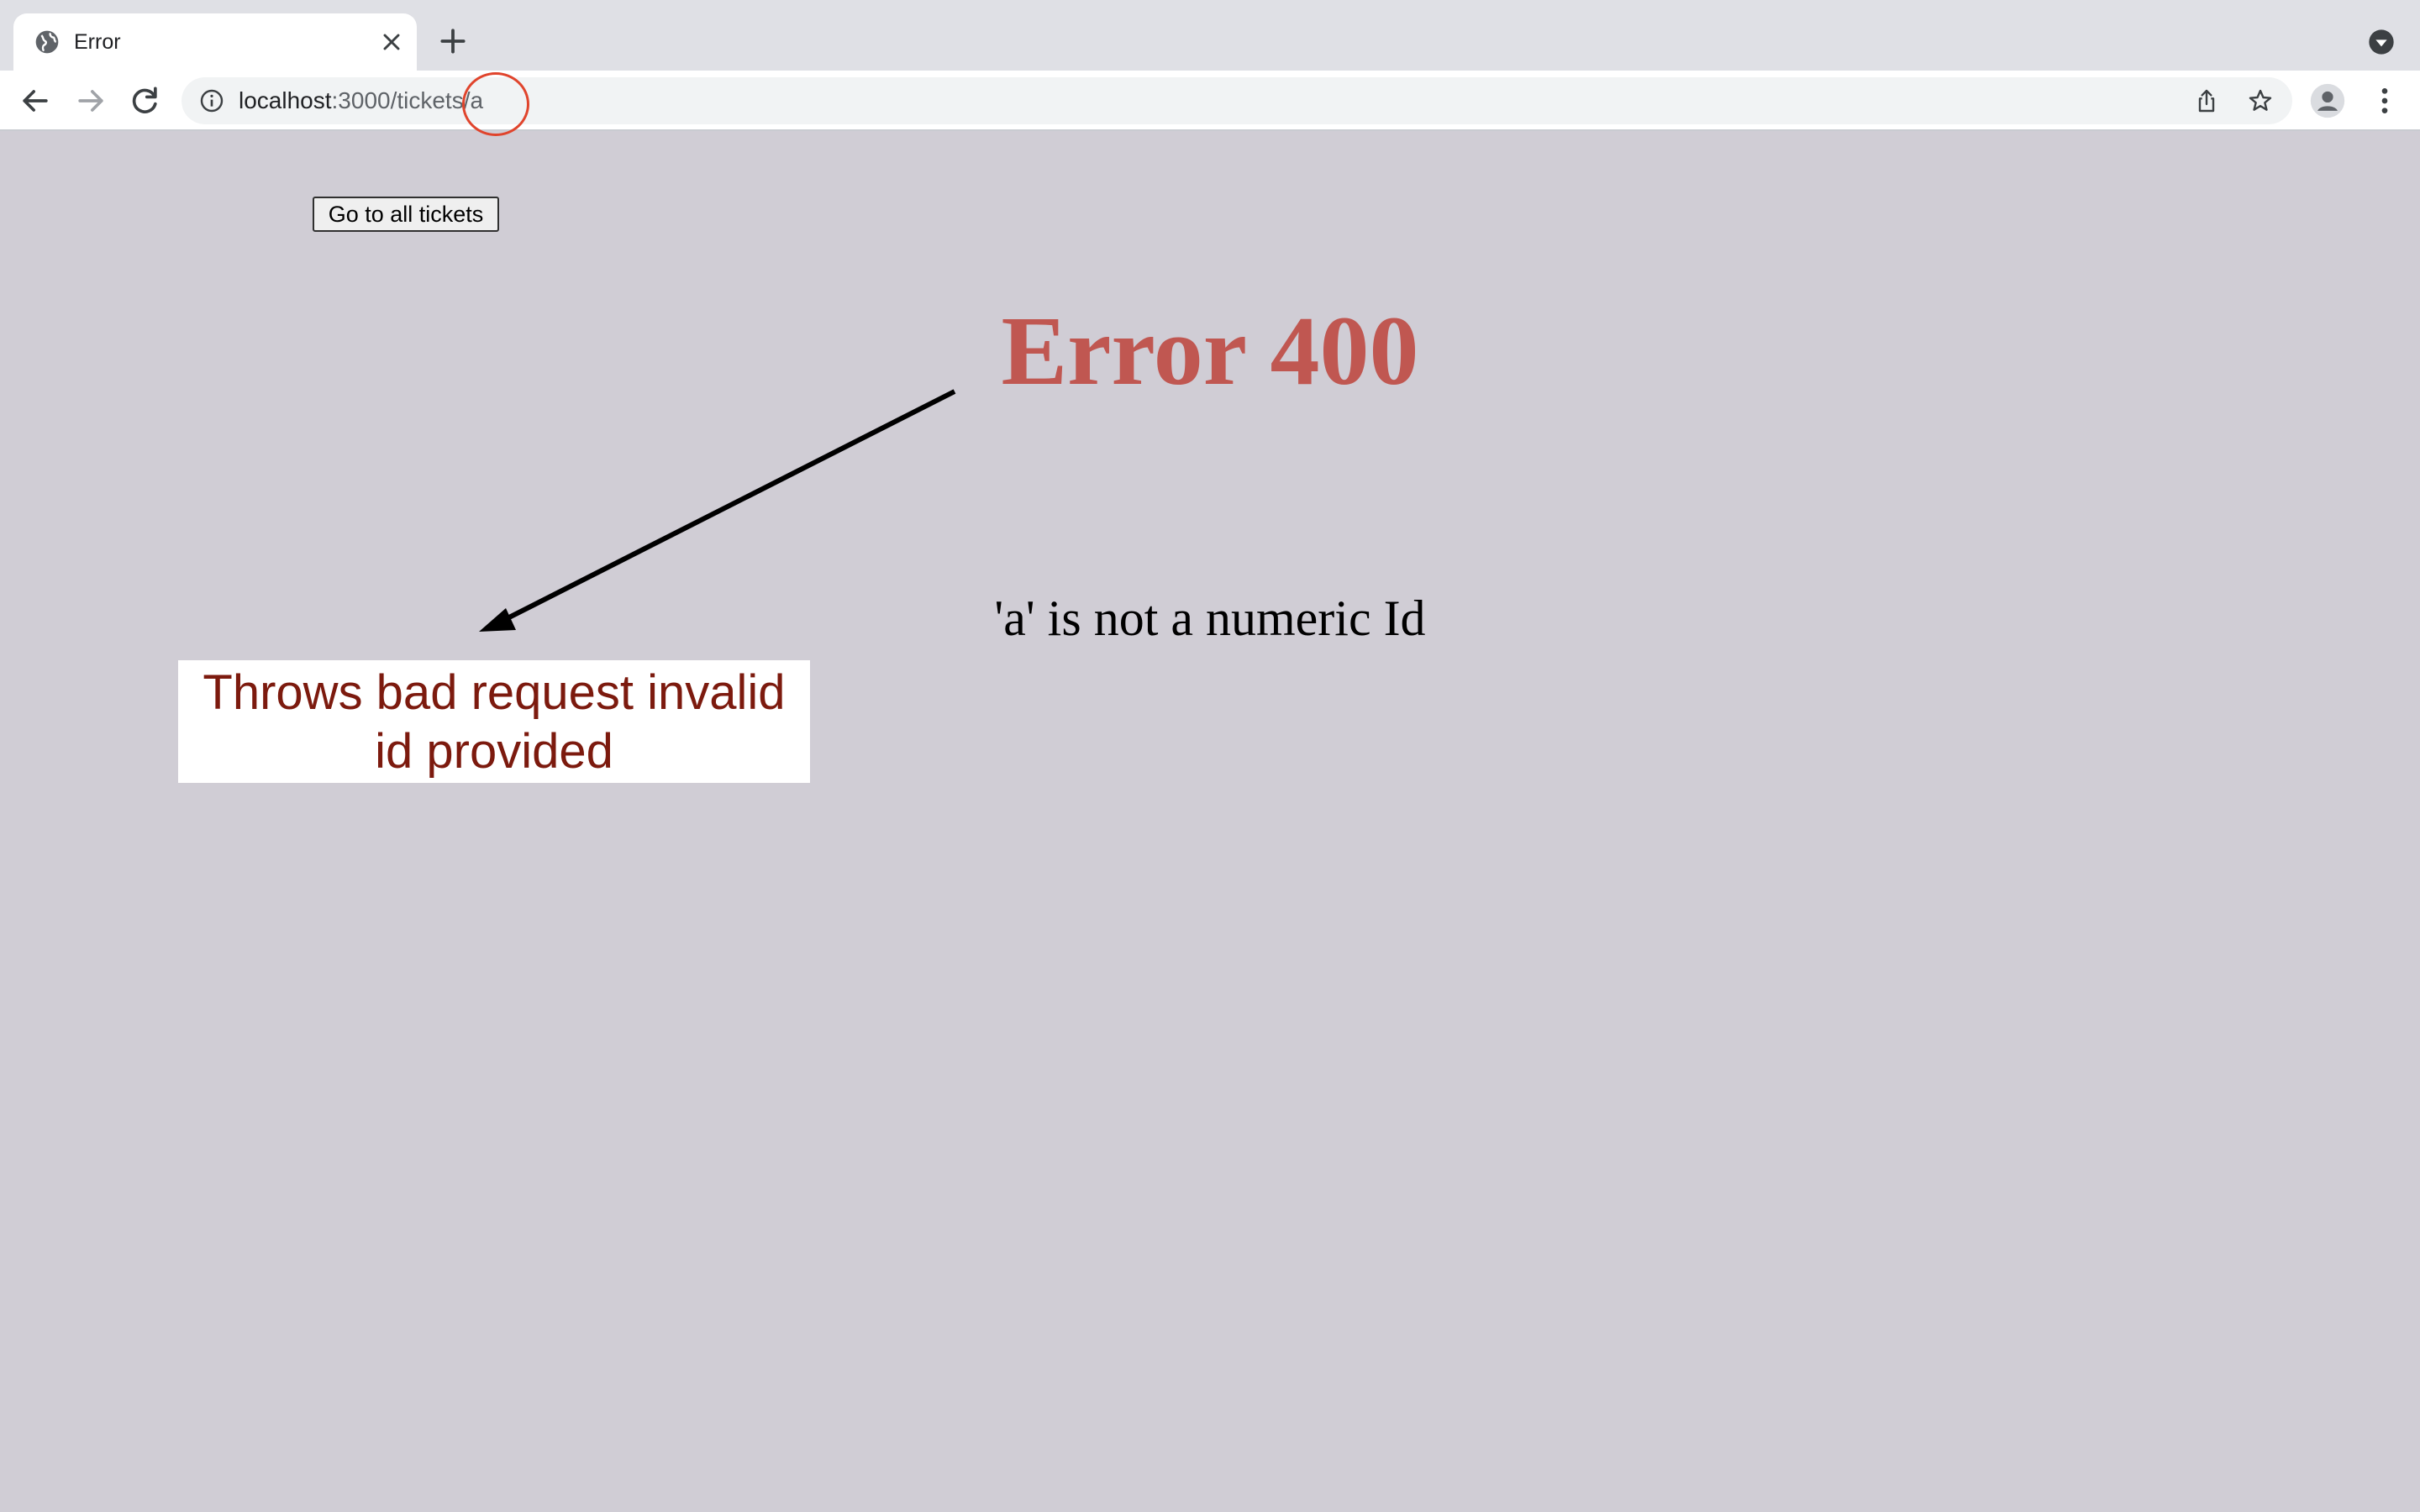 The width and height of the screenshot is (2420, 1512). Describe the element at coordinates (407, 100) in the screenshot. I see `url-path: :3000/tickets/a` at that location.